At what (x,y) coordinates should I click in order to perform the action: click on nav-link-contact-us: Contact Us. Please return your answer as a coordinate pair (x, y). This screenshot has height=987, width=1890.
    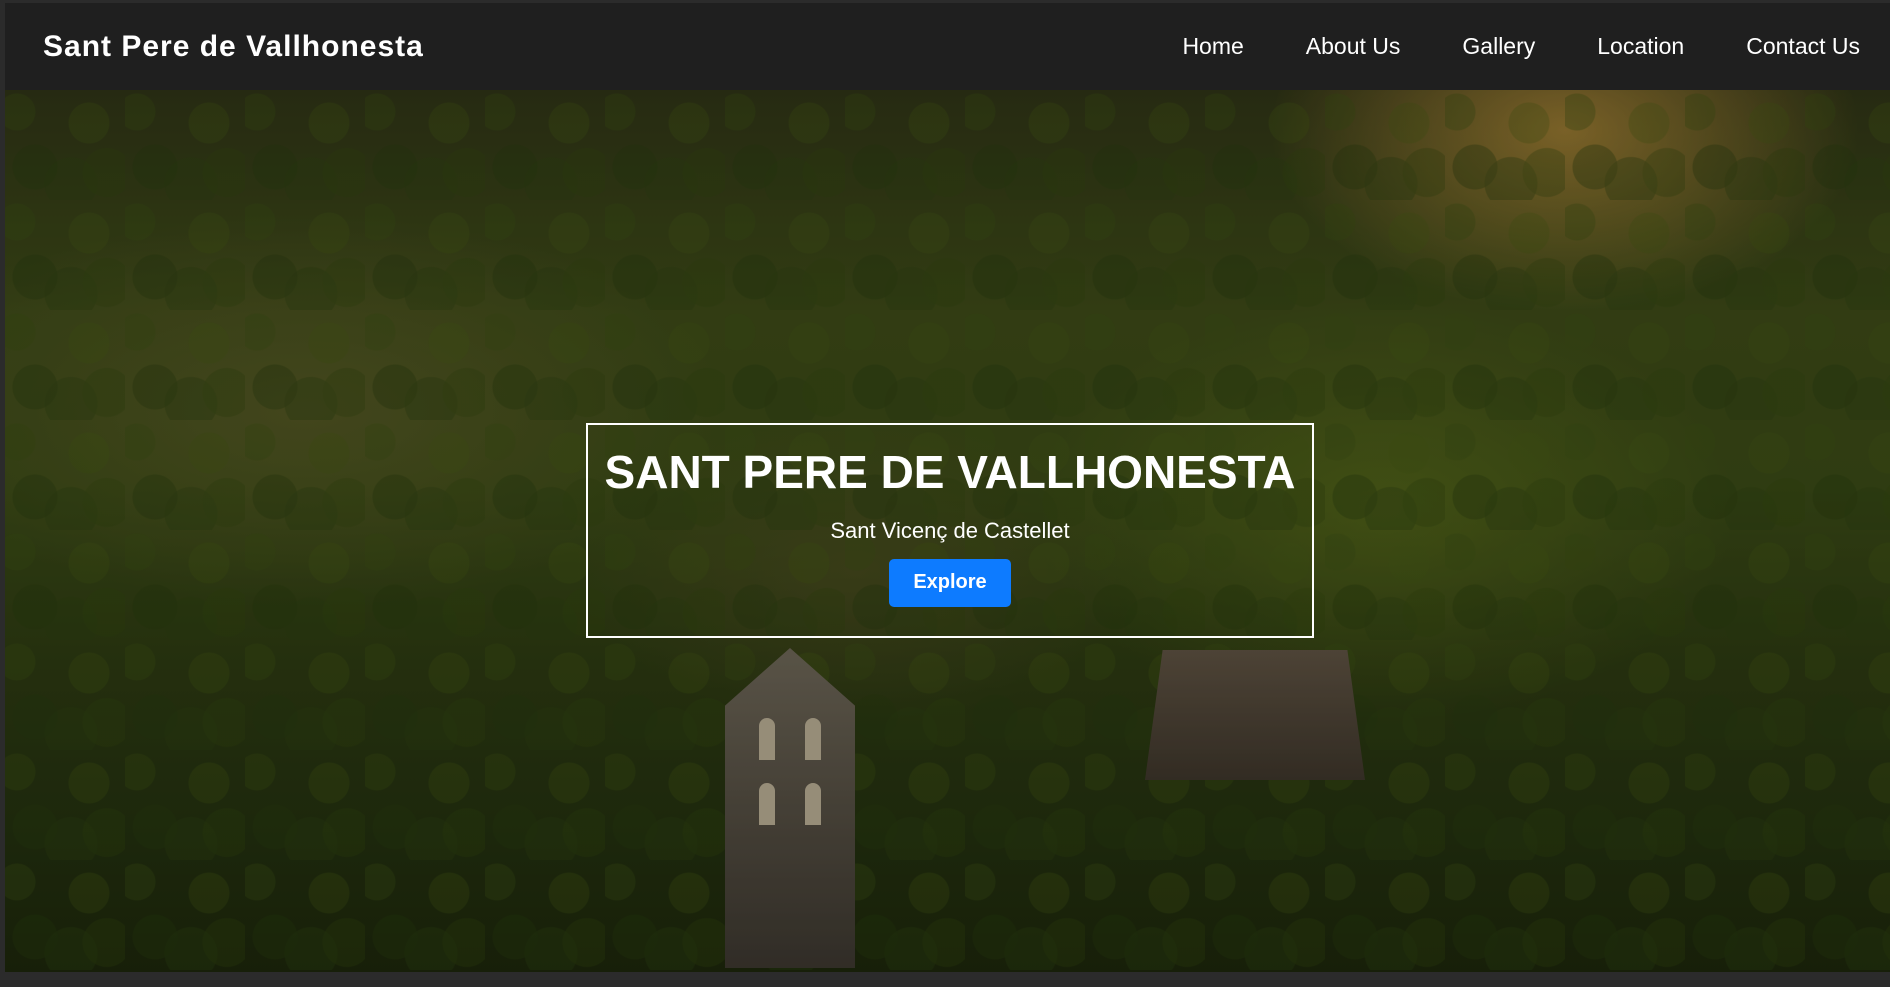
    Looking at the image, I should click on (1803, 46).